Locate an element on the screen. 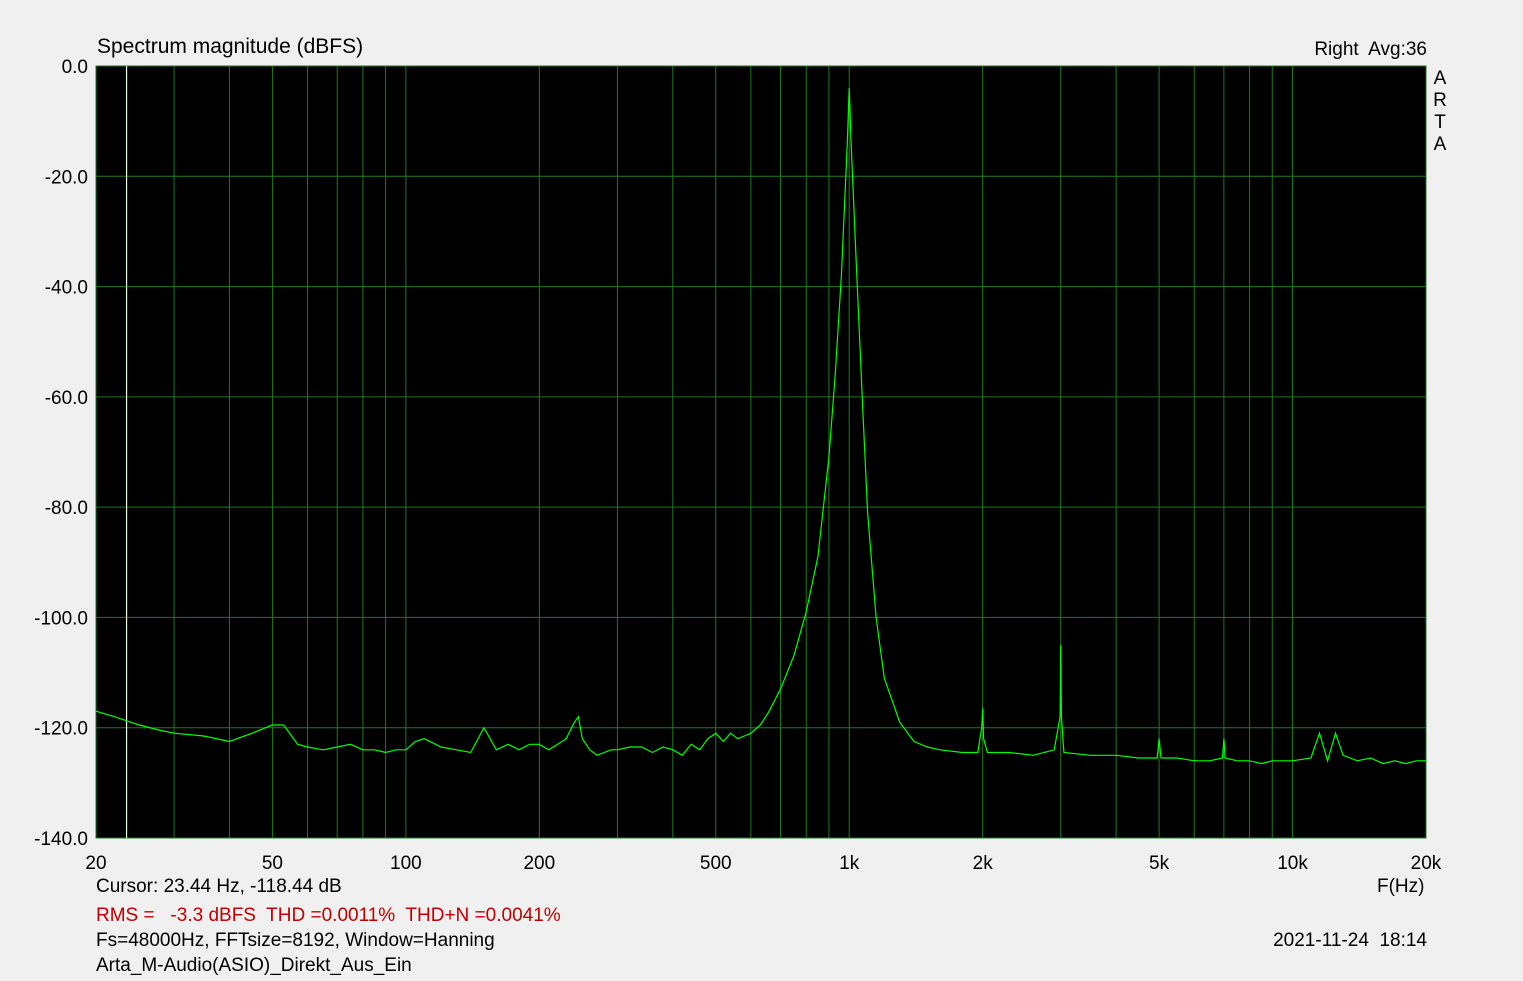 This screenshot has height=981, width=1523. fft-parameters: Fs=48000Hz, FFTsize=8192, Window=Hanning is located at coordinates (295, 940).